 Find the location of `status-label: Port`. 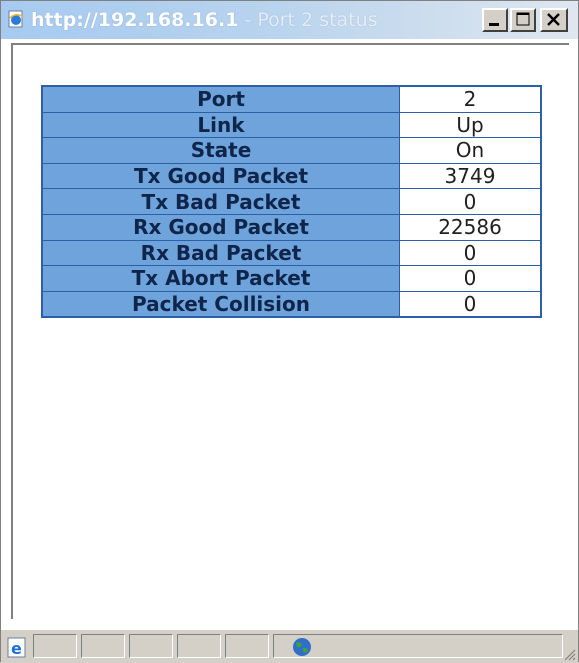

status-label: Port is located at coordinates (220, 99).